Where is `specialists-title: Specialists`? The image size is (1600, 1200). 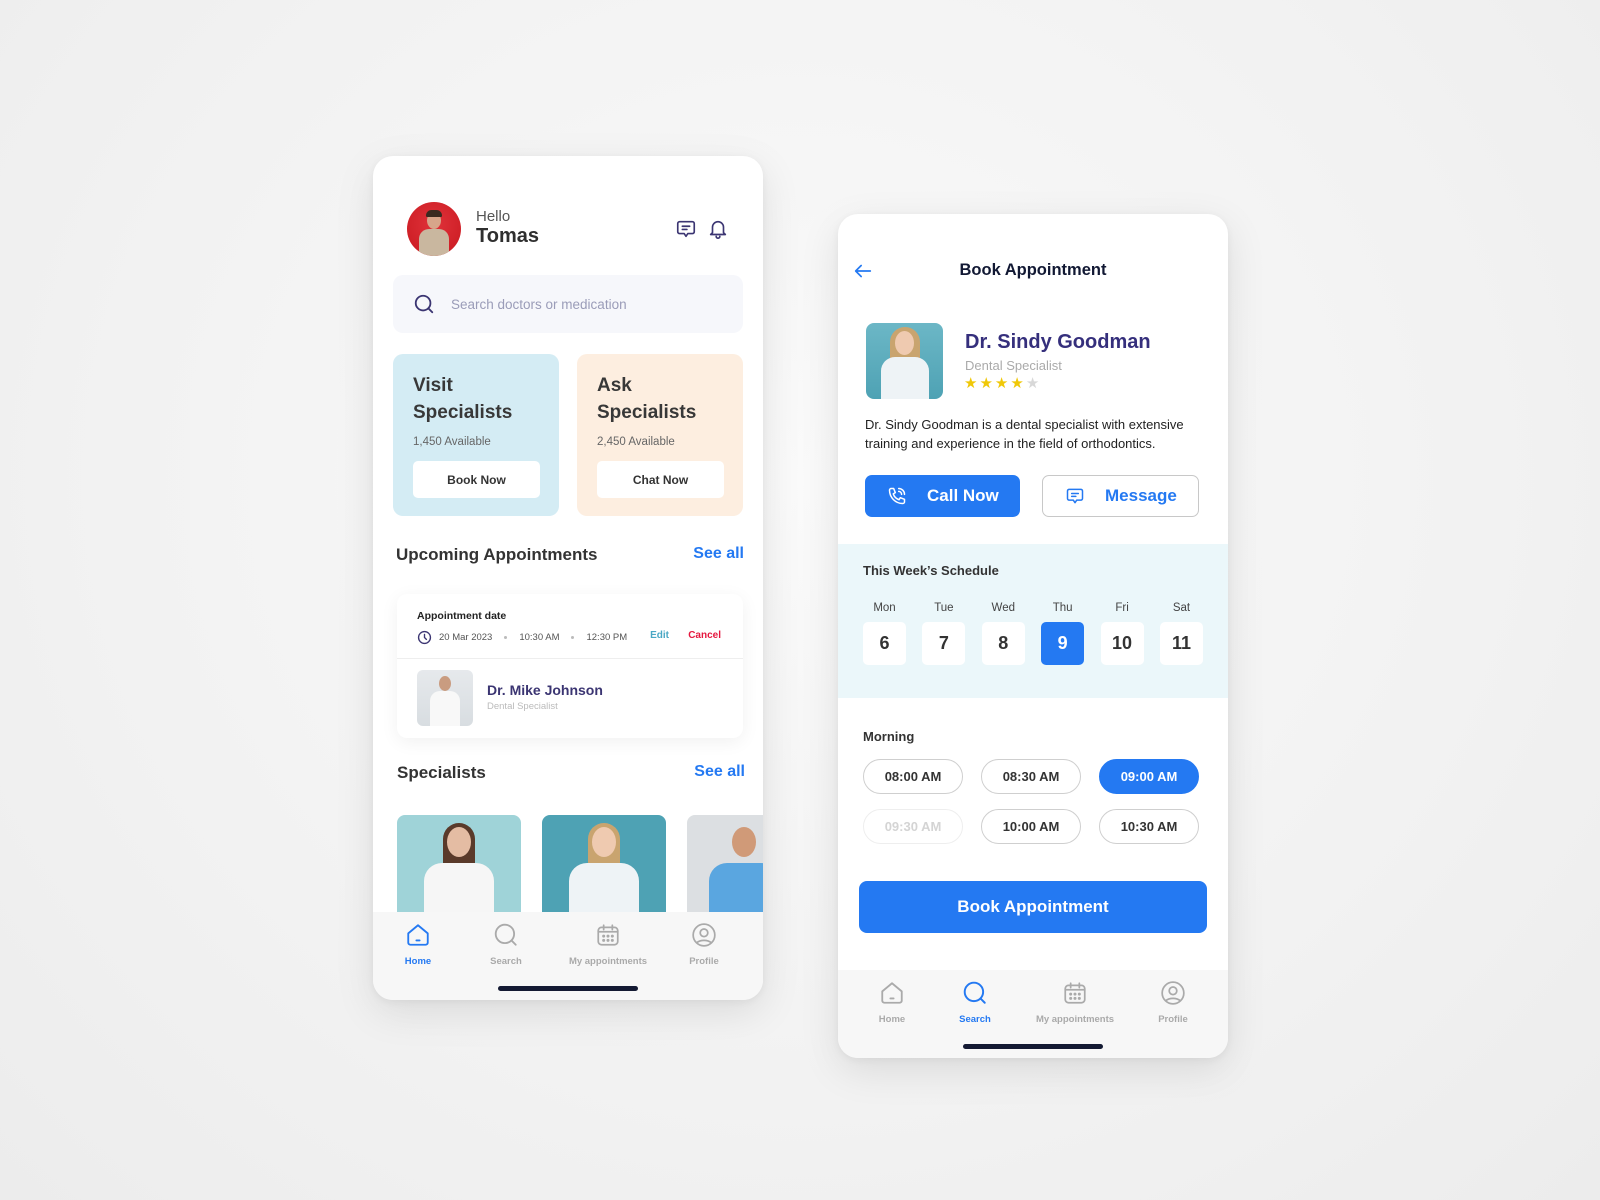 specialists-title: Specialists is located at coordinates (441, 772).